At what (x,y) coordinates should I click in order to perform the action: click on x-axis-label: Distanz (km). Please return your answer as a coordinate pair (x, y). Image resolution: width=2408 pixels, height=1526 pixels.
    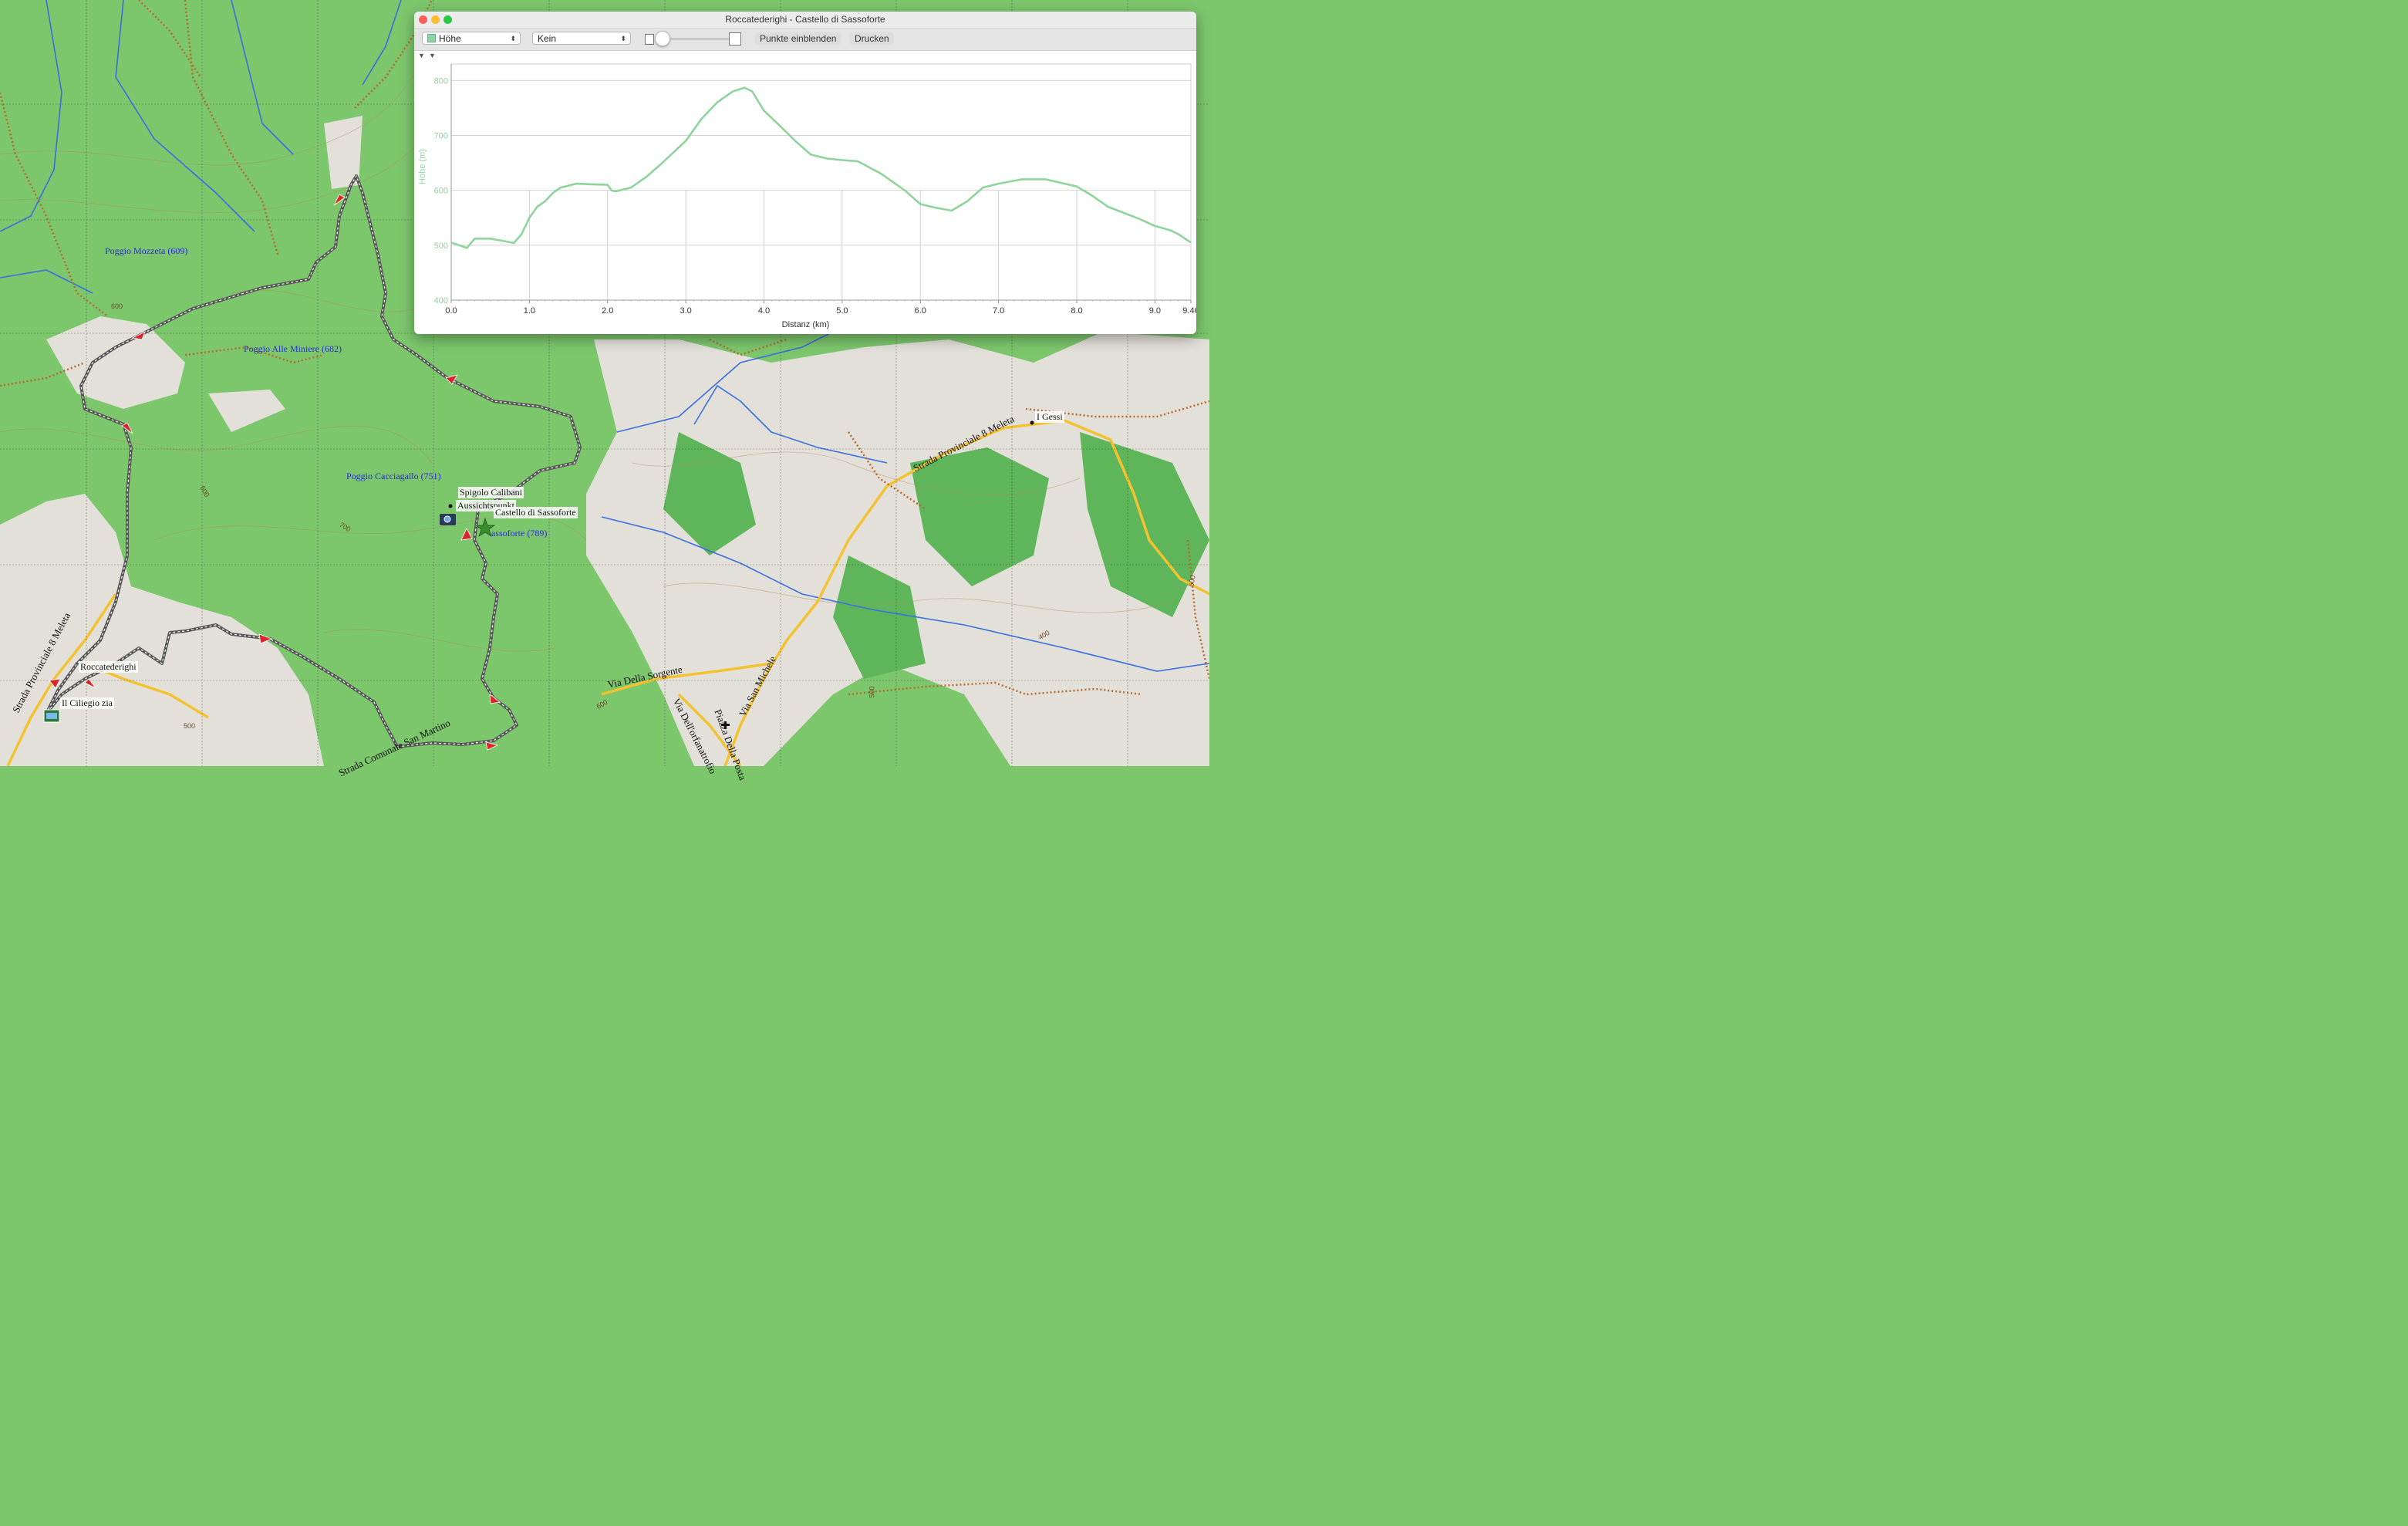
    Looking at the image, I should click on (806, 324).